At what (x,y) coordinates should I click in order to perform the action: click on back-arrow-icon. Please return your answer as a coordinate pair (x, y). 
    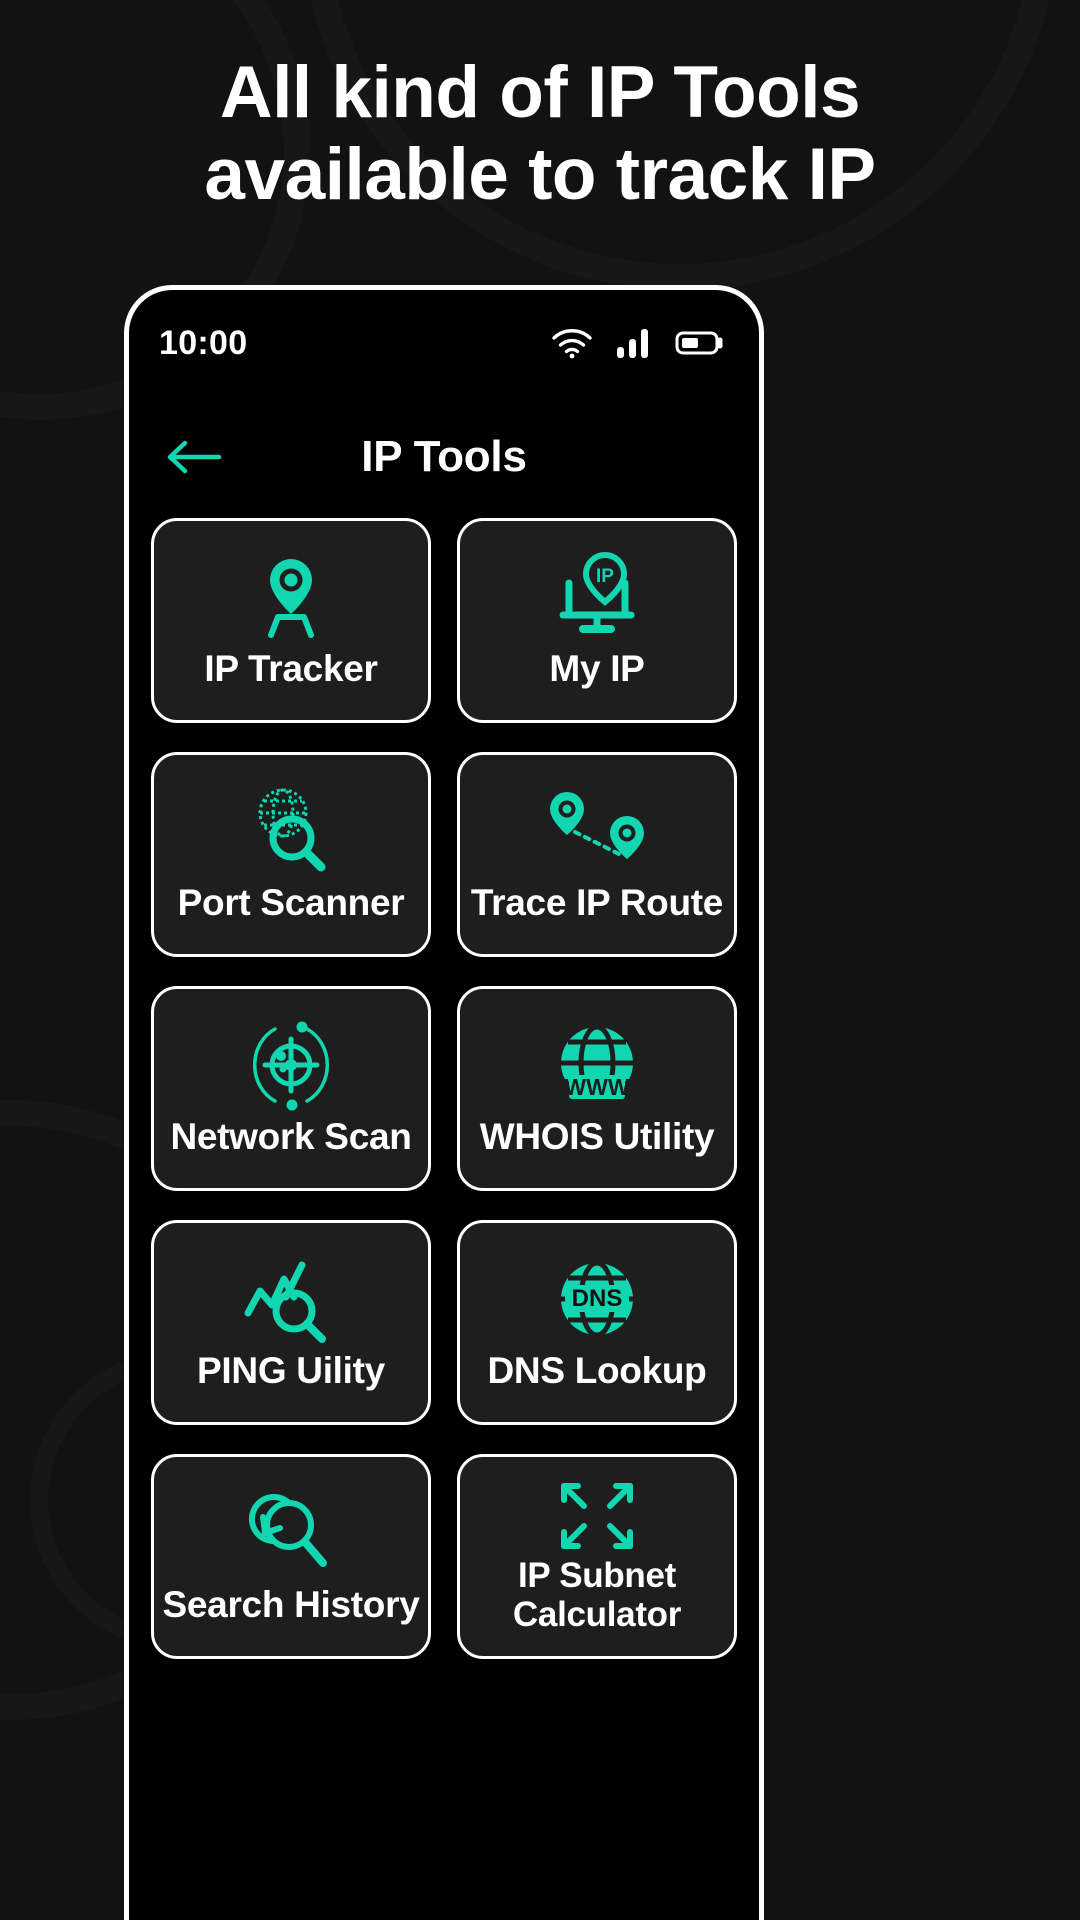
    Looking at the image, I should click on (194, 457).